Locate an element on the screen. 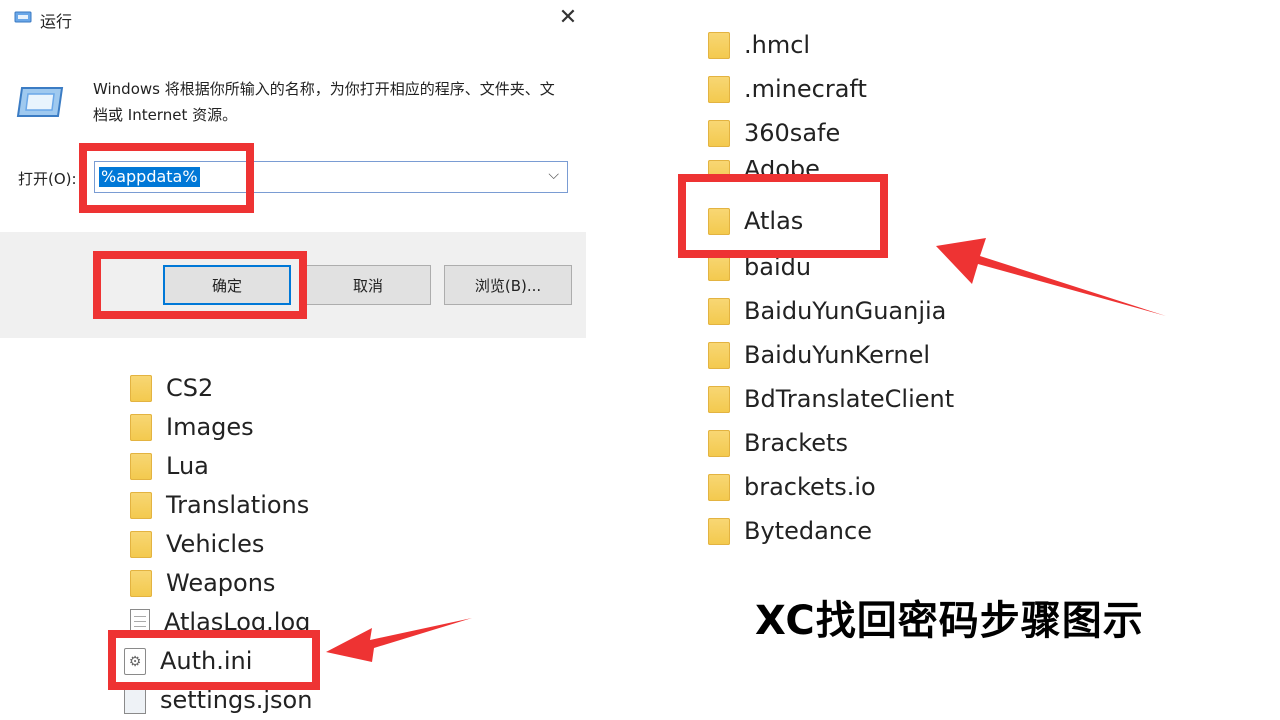 The image size is (1280, 720). list-item: CS2 is located at coordinates (171, 388).